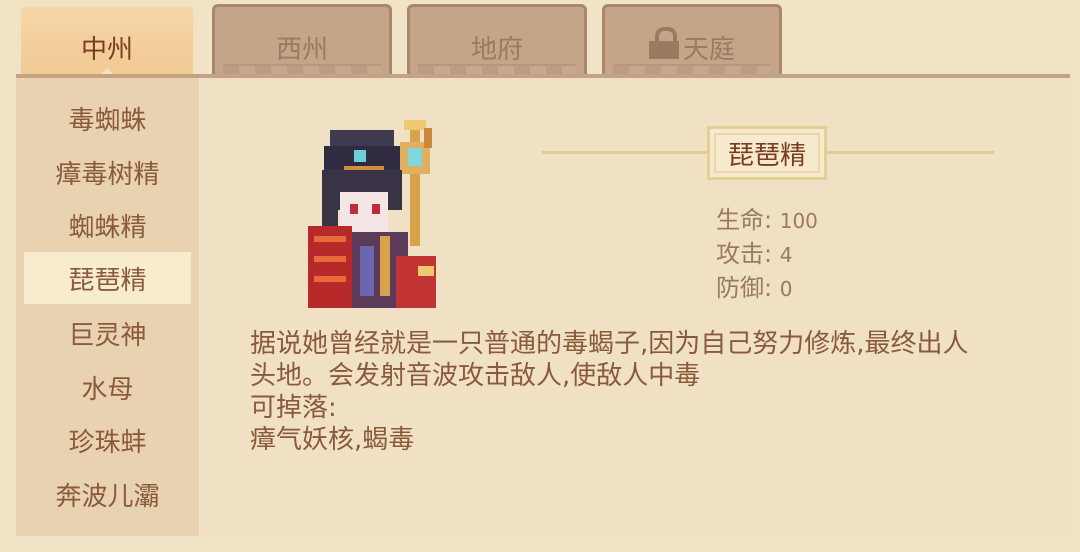 This screenshot has width=1080, height=552. What do you see at coordinates (744, 254) in the screenshot?
I see `stat-label: 攻击:` at bounding box center [744, 254].